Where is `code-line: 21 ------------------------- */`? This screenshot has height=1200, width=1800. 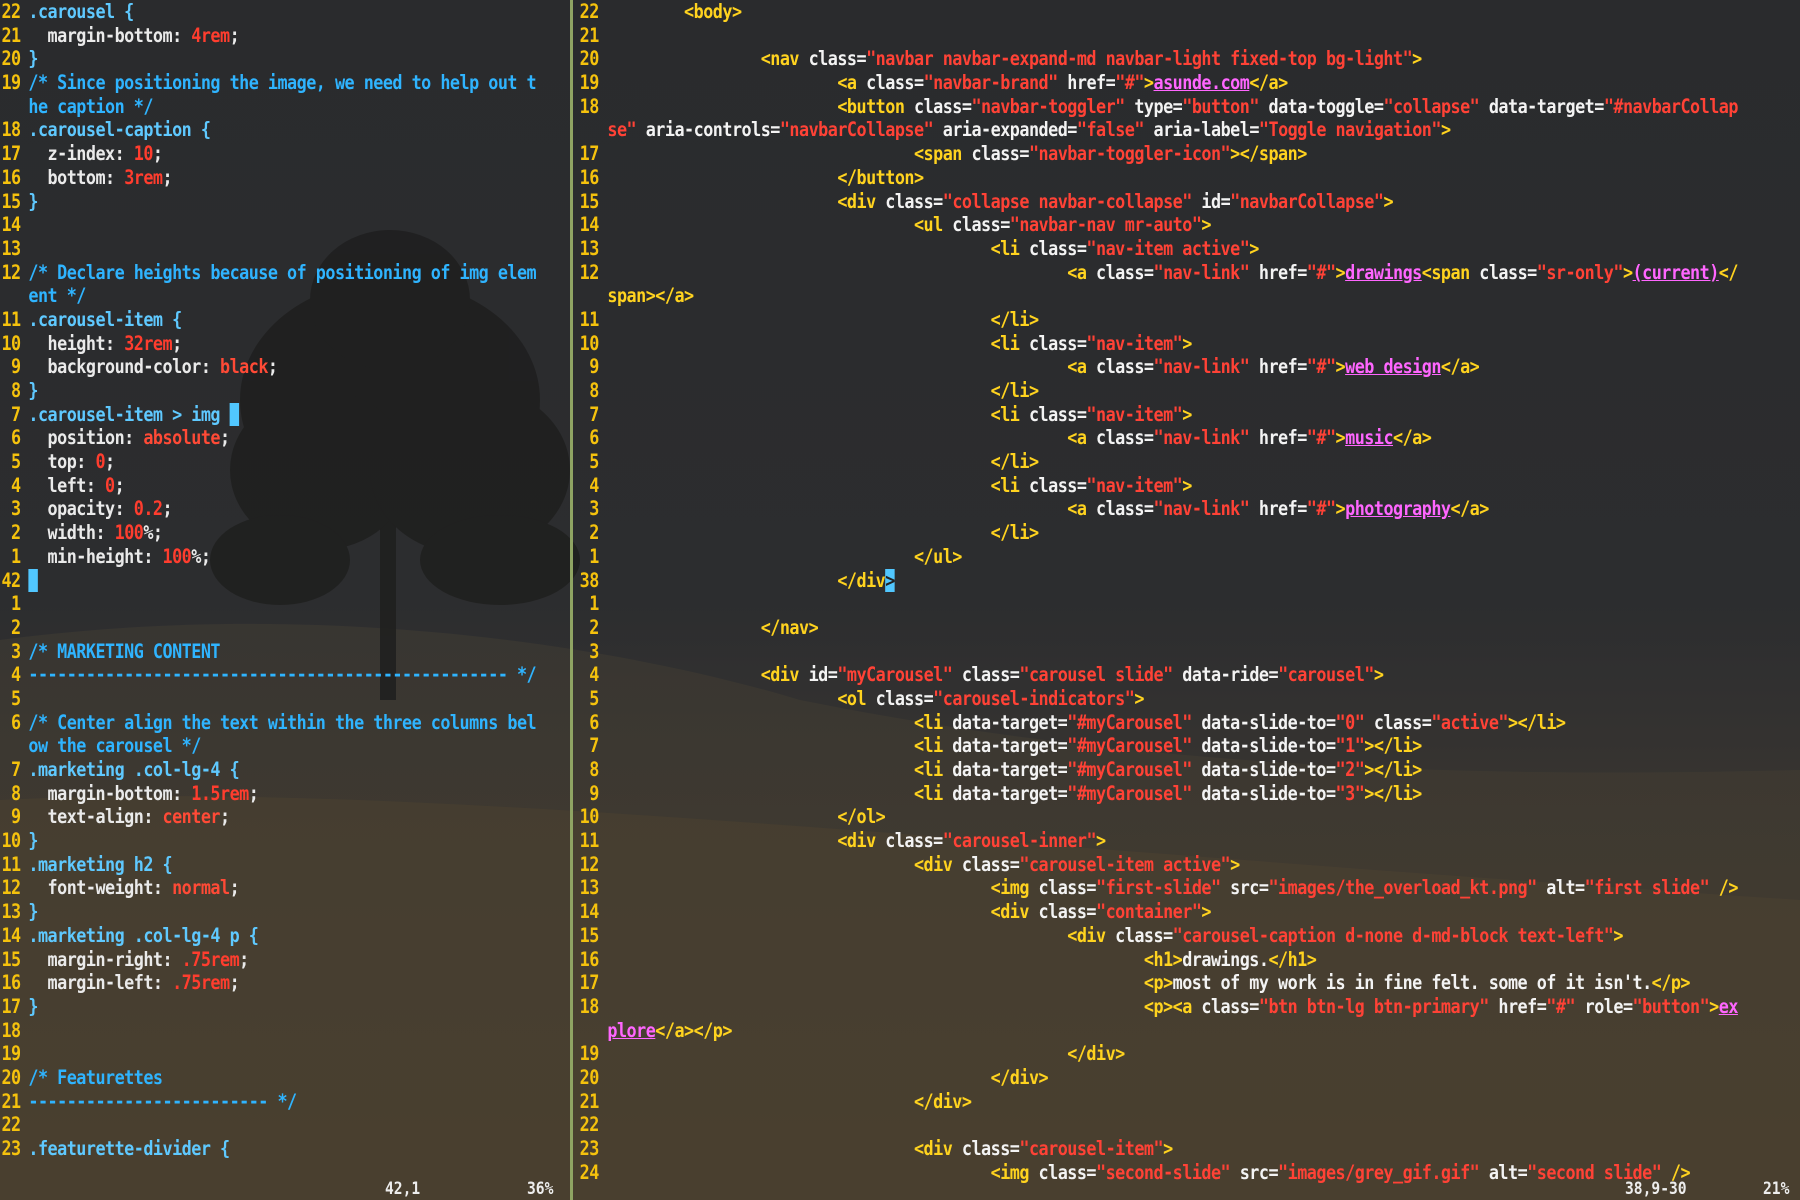 code-line: 21 ------------------------- */ is located at coordinates (245, 1102).